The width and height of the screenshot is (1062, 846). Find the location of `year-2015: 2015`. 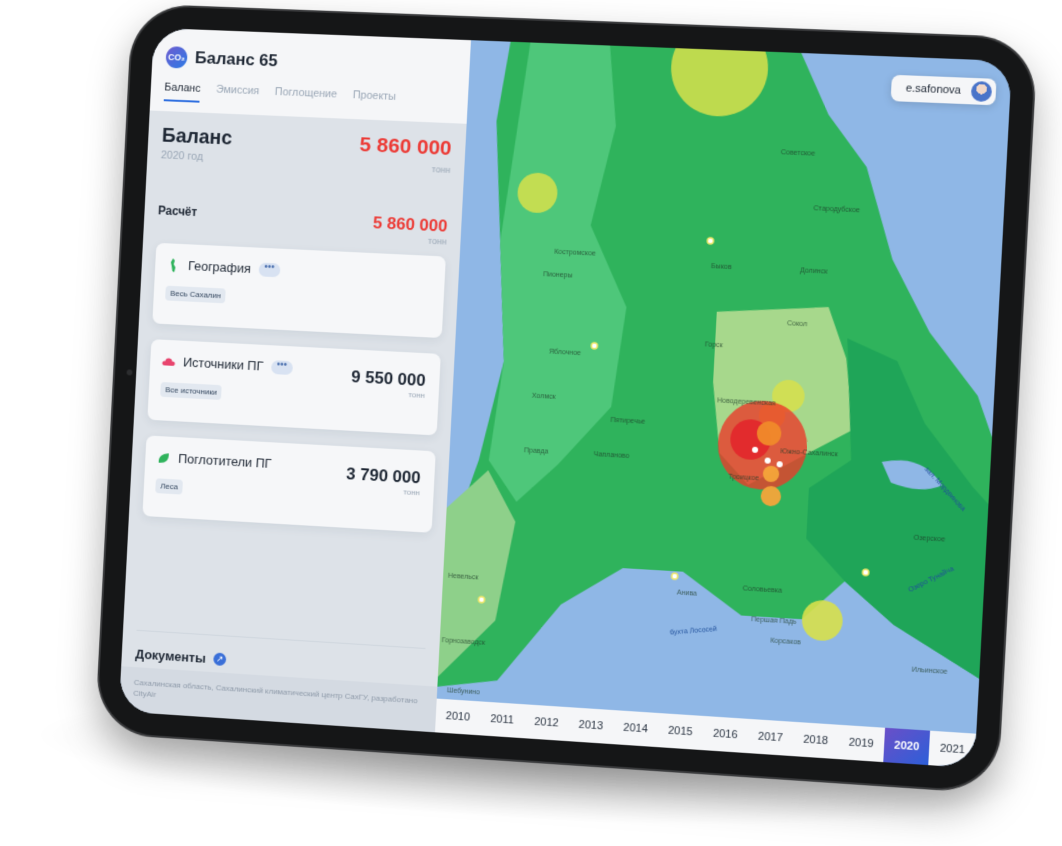

year-2015: 2015 is located at coordinates (680, 731).